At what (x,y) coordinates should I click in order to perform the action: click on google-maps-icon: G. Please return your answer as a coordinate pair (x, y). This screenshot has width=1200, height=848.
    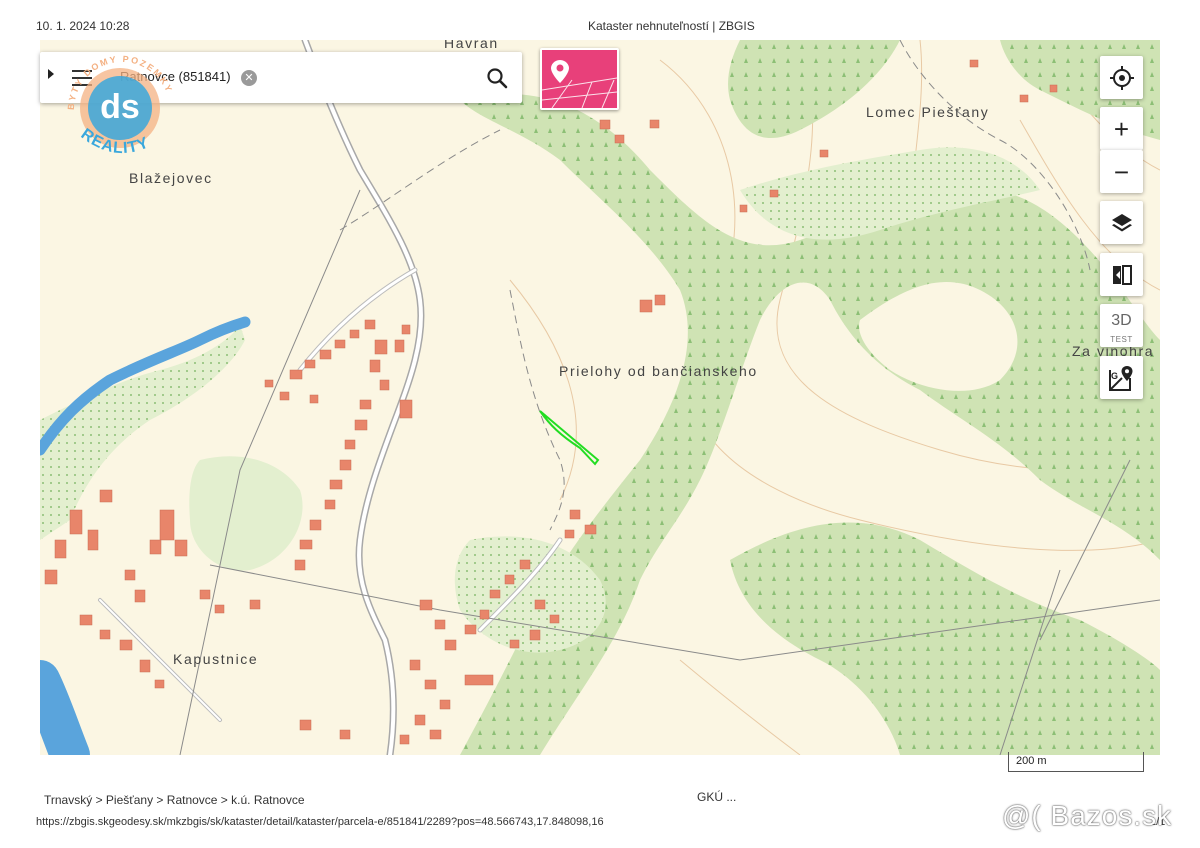
    Looking at the image, I should click on (1120, 378).